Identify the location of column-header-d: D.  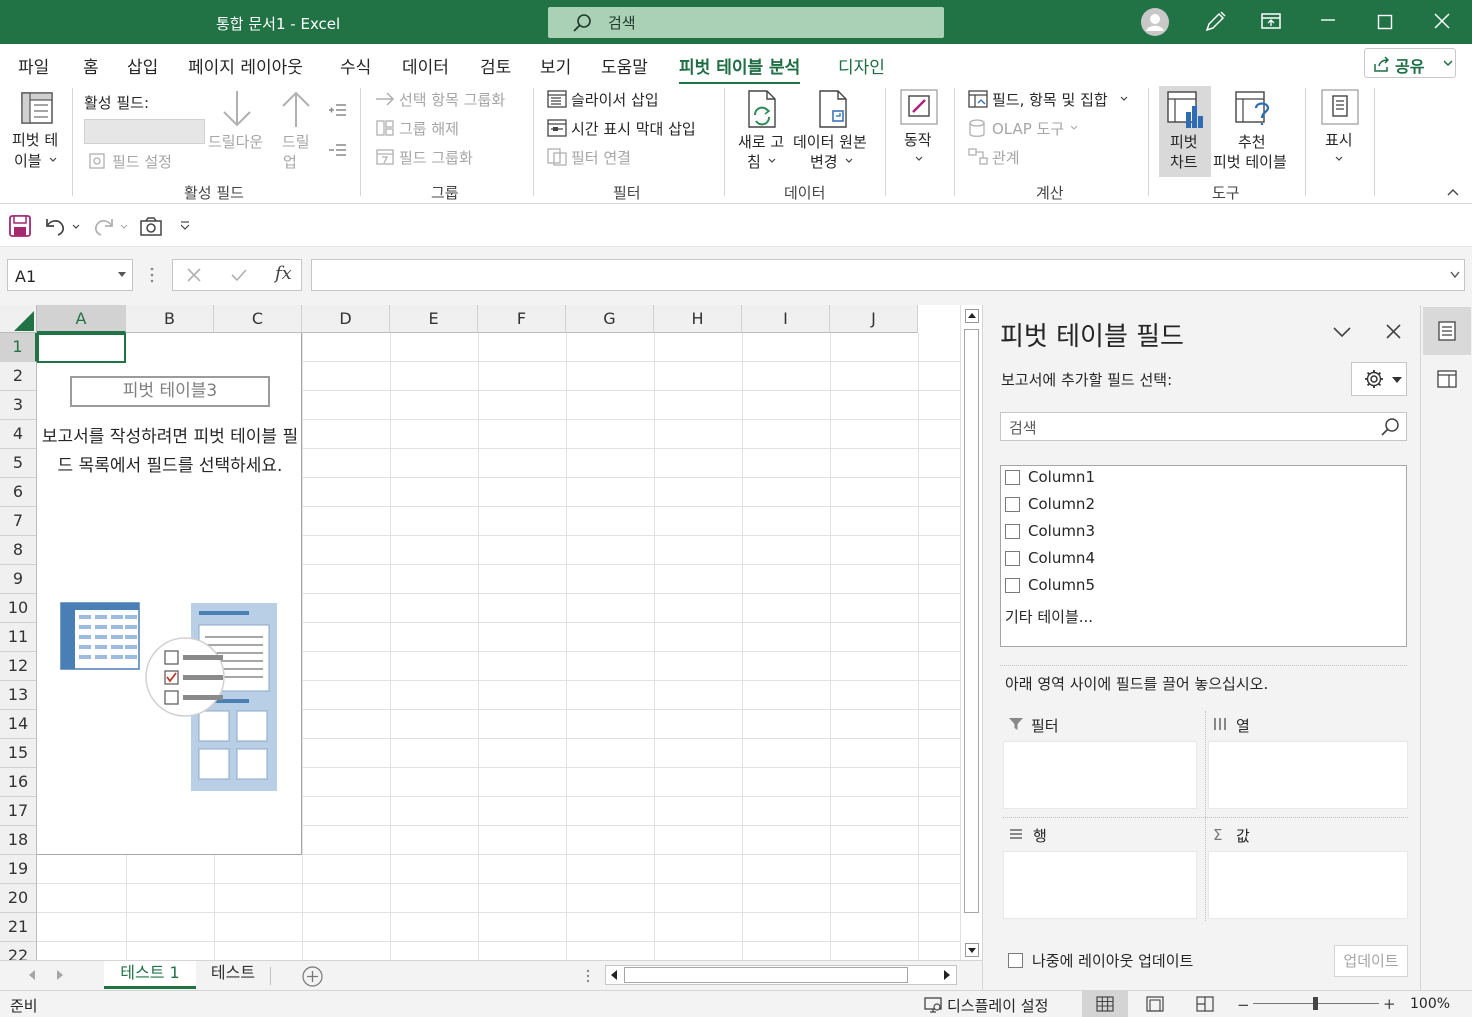
(346, 319).